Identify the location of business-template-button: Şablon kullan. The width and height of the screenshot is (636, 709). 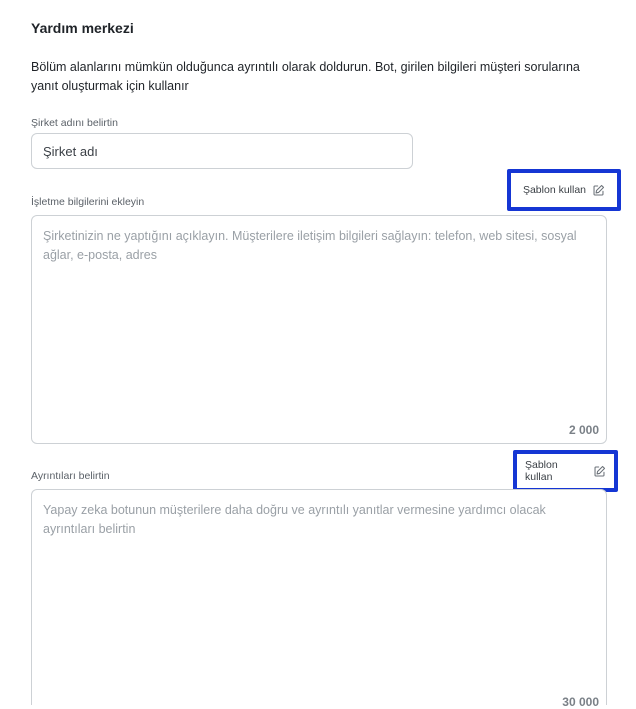
(564, 190).